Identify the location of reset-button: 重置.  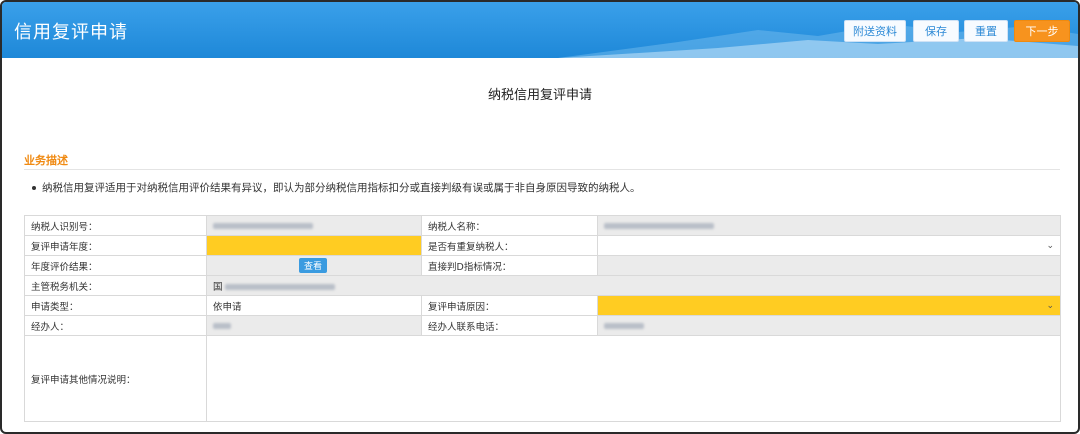
(986, 31).